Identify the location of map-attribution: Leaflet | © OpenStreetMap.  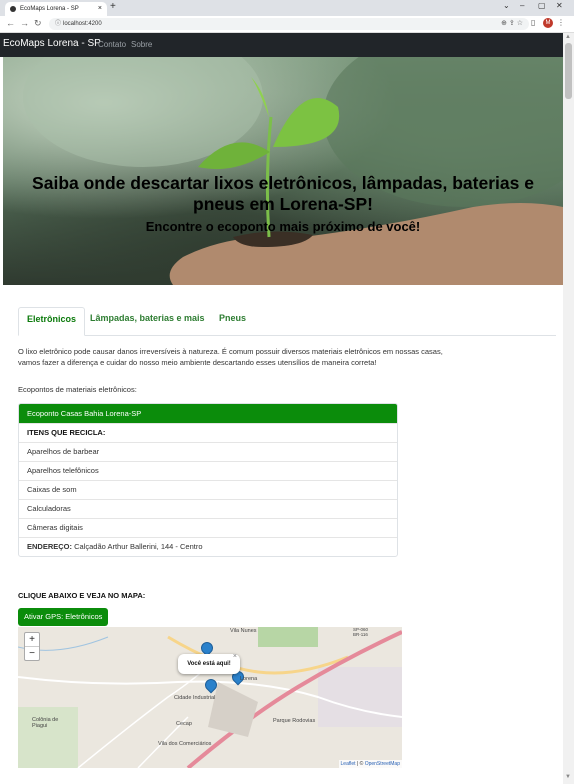
(370, 764).